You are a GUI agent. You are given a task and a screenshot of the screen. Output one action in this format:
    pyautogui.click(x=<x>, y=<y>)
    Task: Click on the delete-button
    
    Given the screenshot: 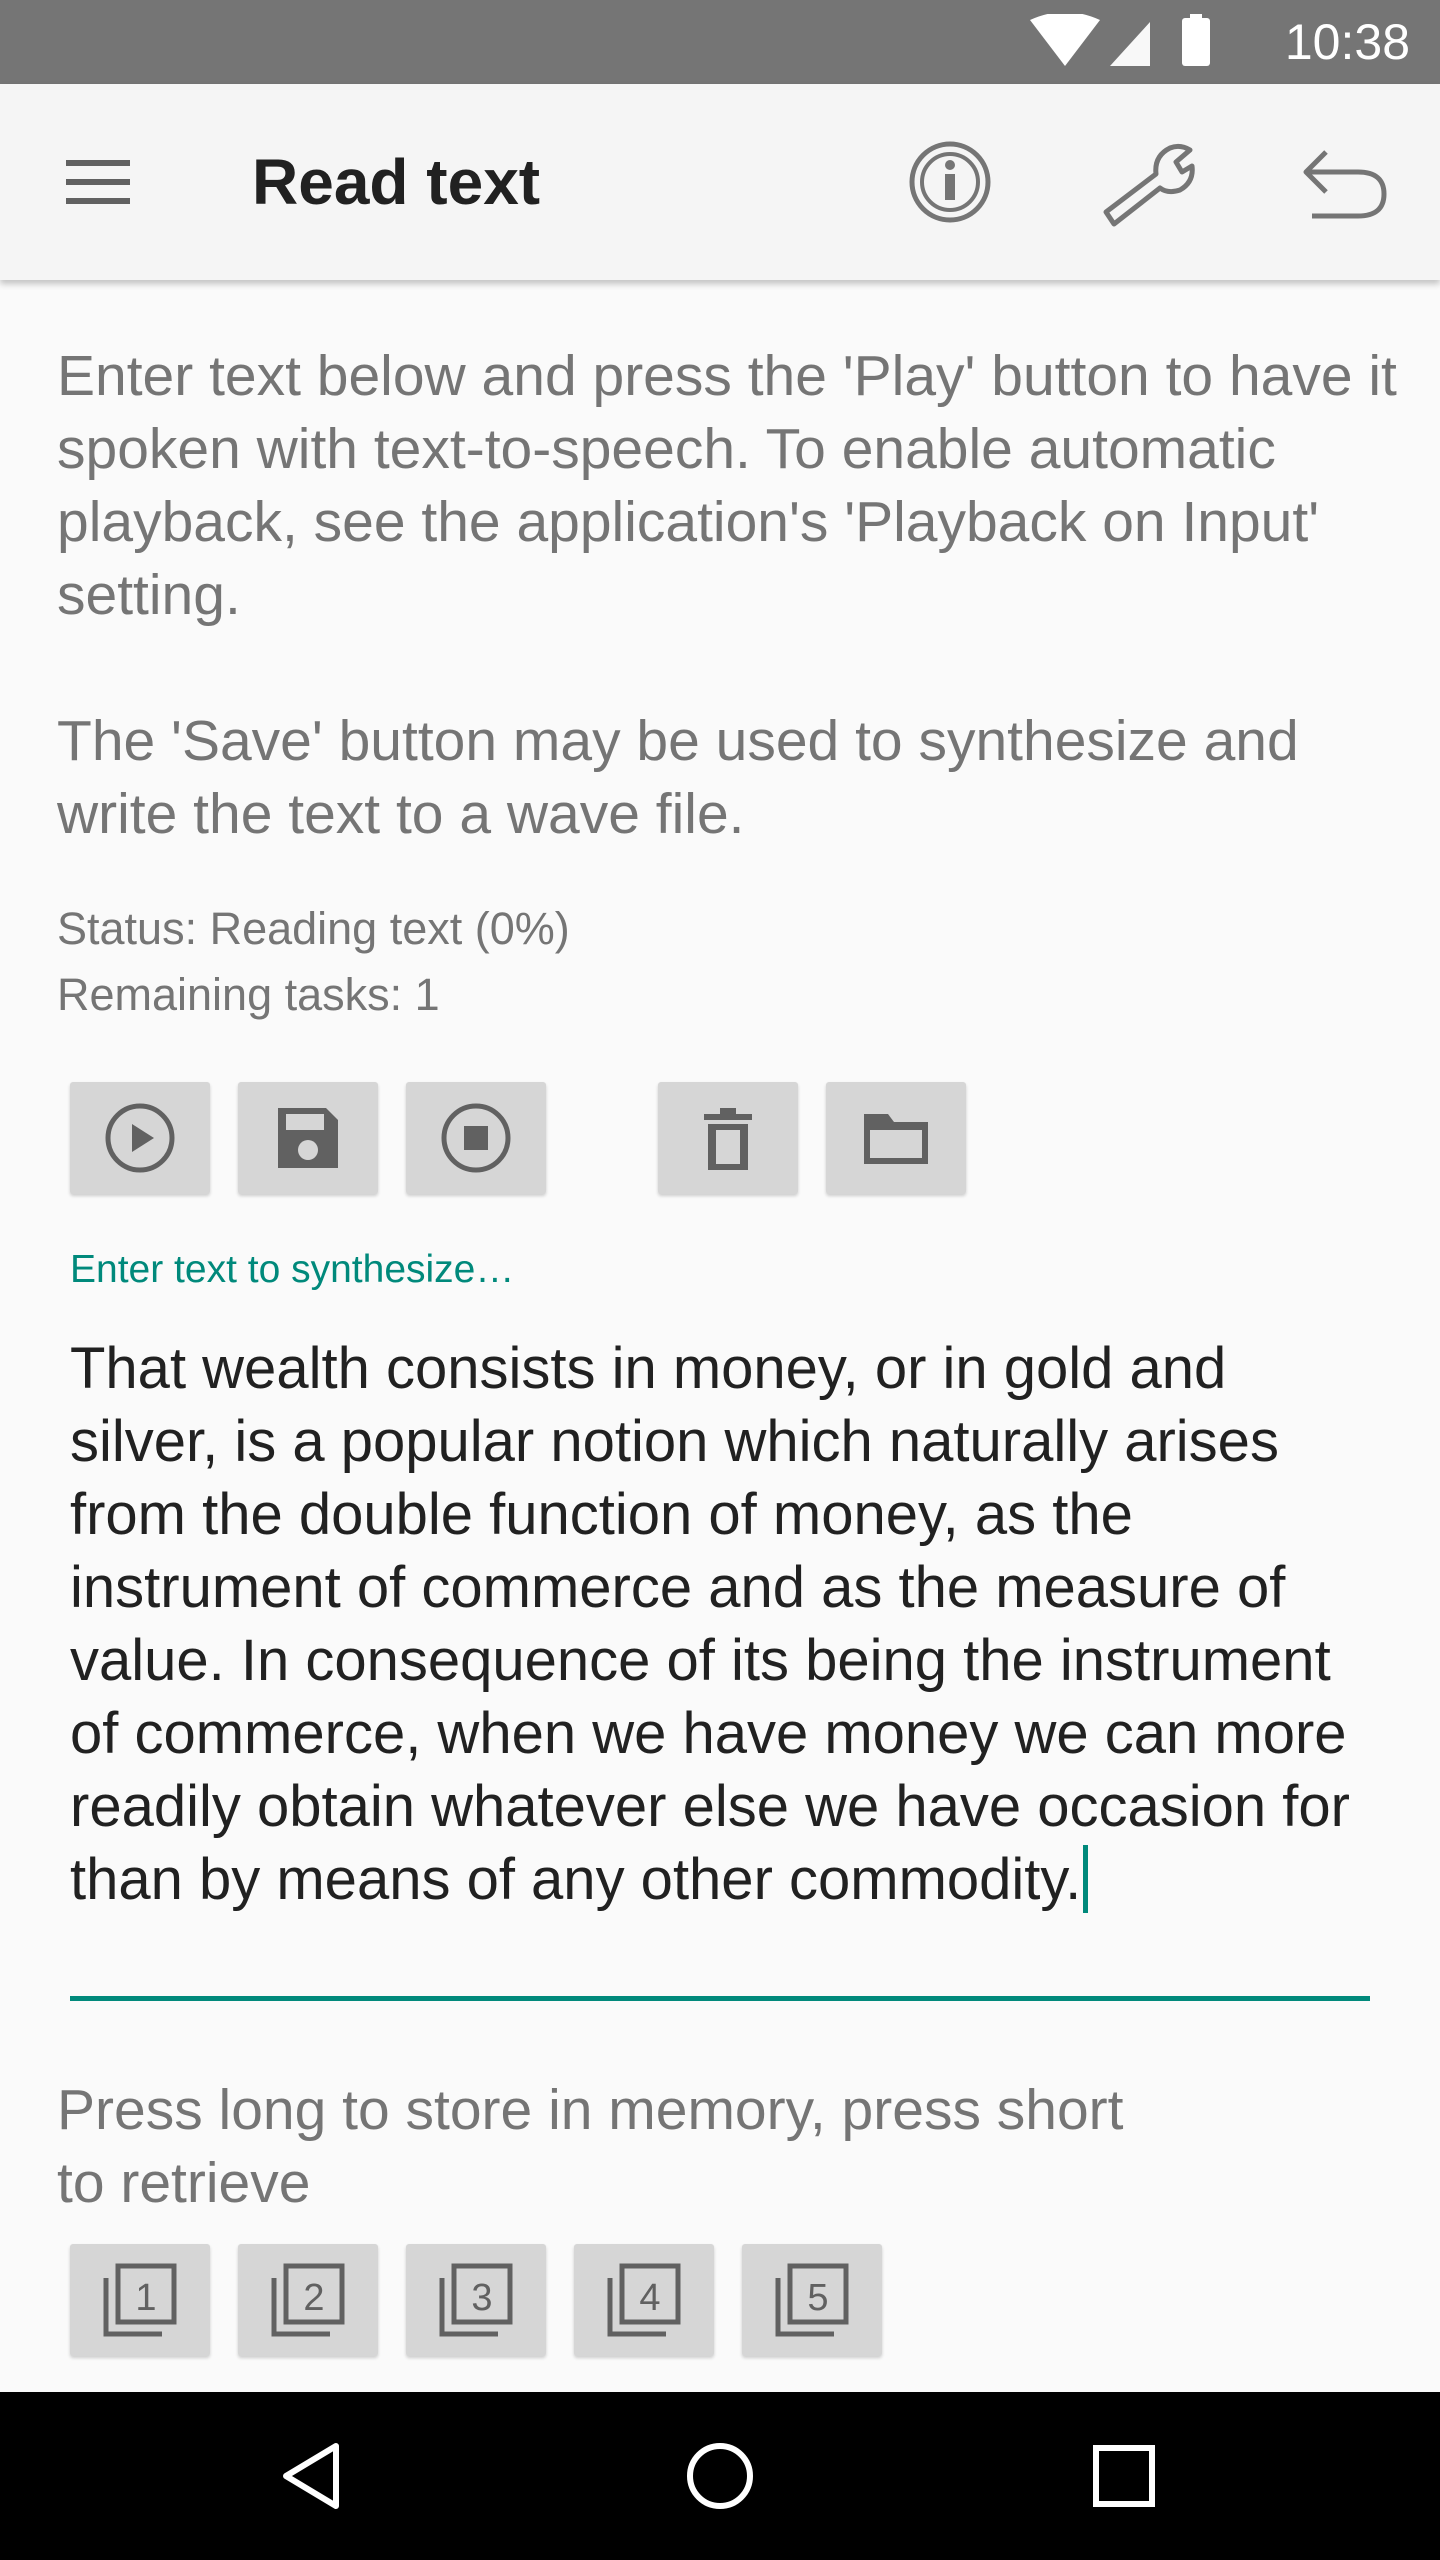 What is the action you would take?
    pyautogui.click(x=728, y=1138)
    